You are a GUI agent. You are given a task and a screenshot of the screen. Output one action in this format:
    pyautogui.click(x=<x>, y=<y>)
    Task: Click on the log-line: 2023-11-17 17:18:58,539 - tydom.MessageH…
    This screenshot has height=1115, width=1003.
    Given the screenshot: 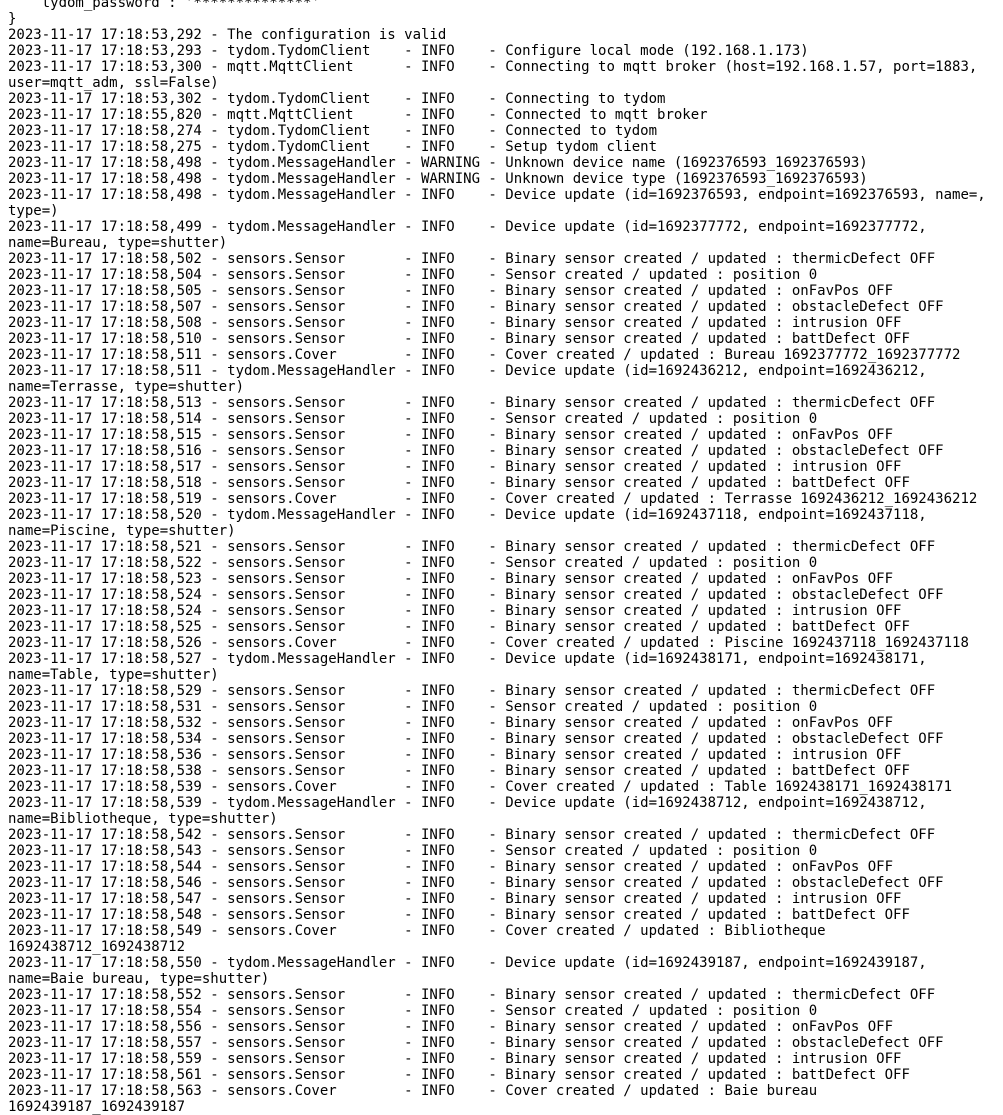 What is the action you would take?
    pyautogui.click(x=467, y=803)
    